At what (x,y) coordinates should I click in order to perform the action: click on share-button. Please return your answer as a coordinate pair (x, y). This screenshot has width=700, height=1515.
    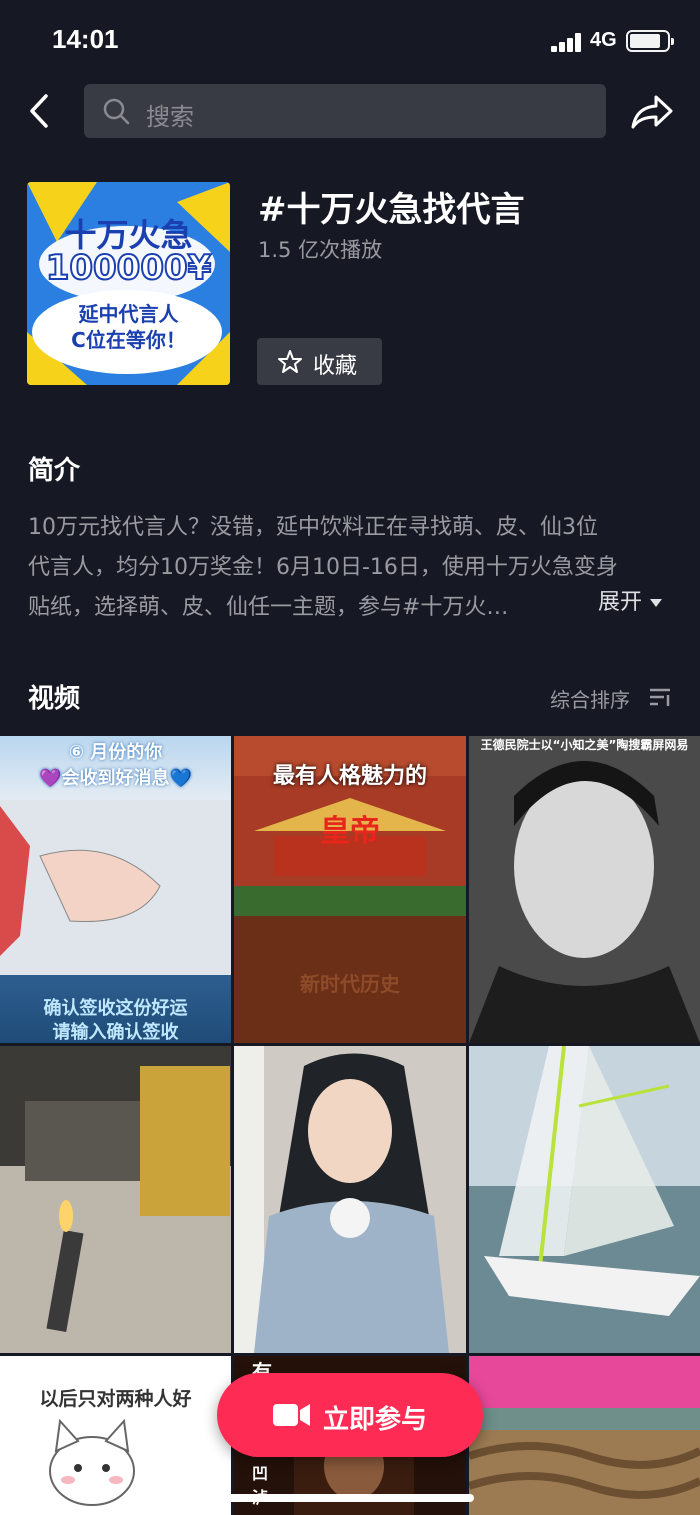
    Looking at the image, I should click on (652, 112).